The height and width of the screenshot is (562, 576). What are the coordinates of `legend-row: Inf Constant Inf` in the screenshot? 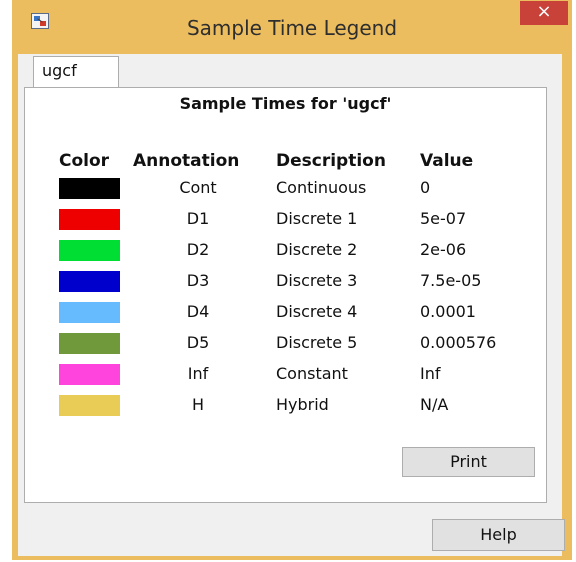 It's located at (285, 375).